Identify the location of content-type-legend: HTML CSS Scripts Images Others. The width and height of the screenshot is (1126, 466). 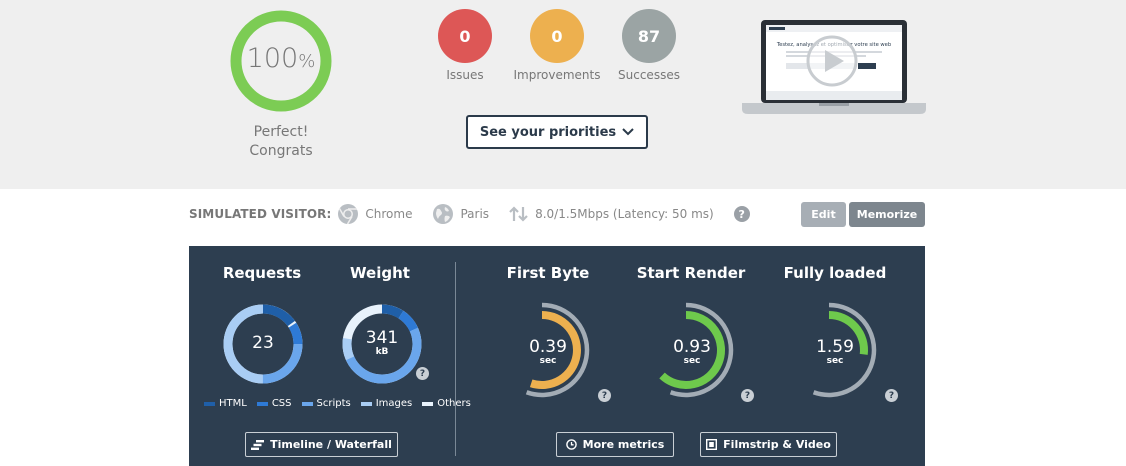
(337, 403).